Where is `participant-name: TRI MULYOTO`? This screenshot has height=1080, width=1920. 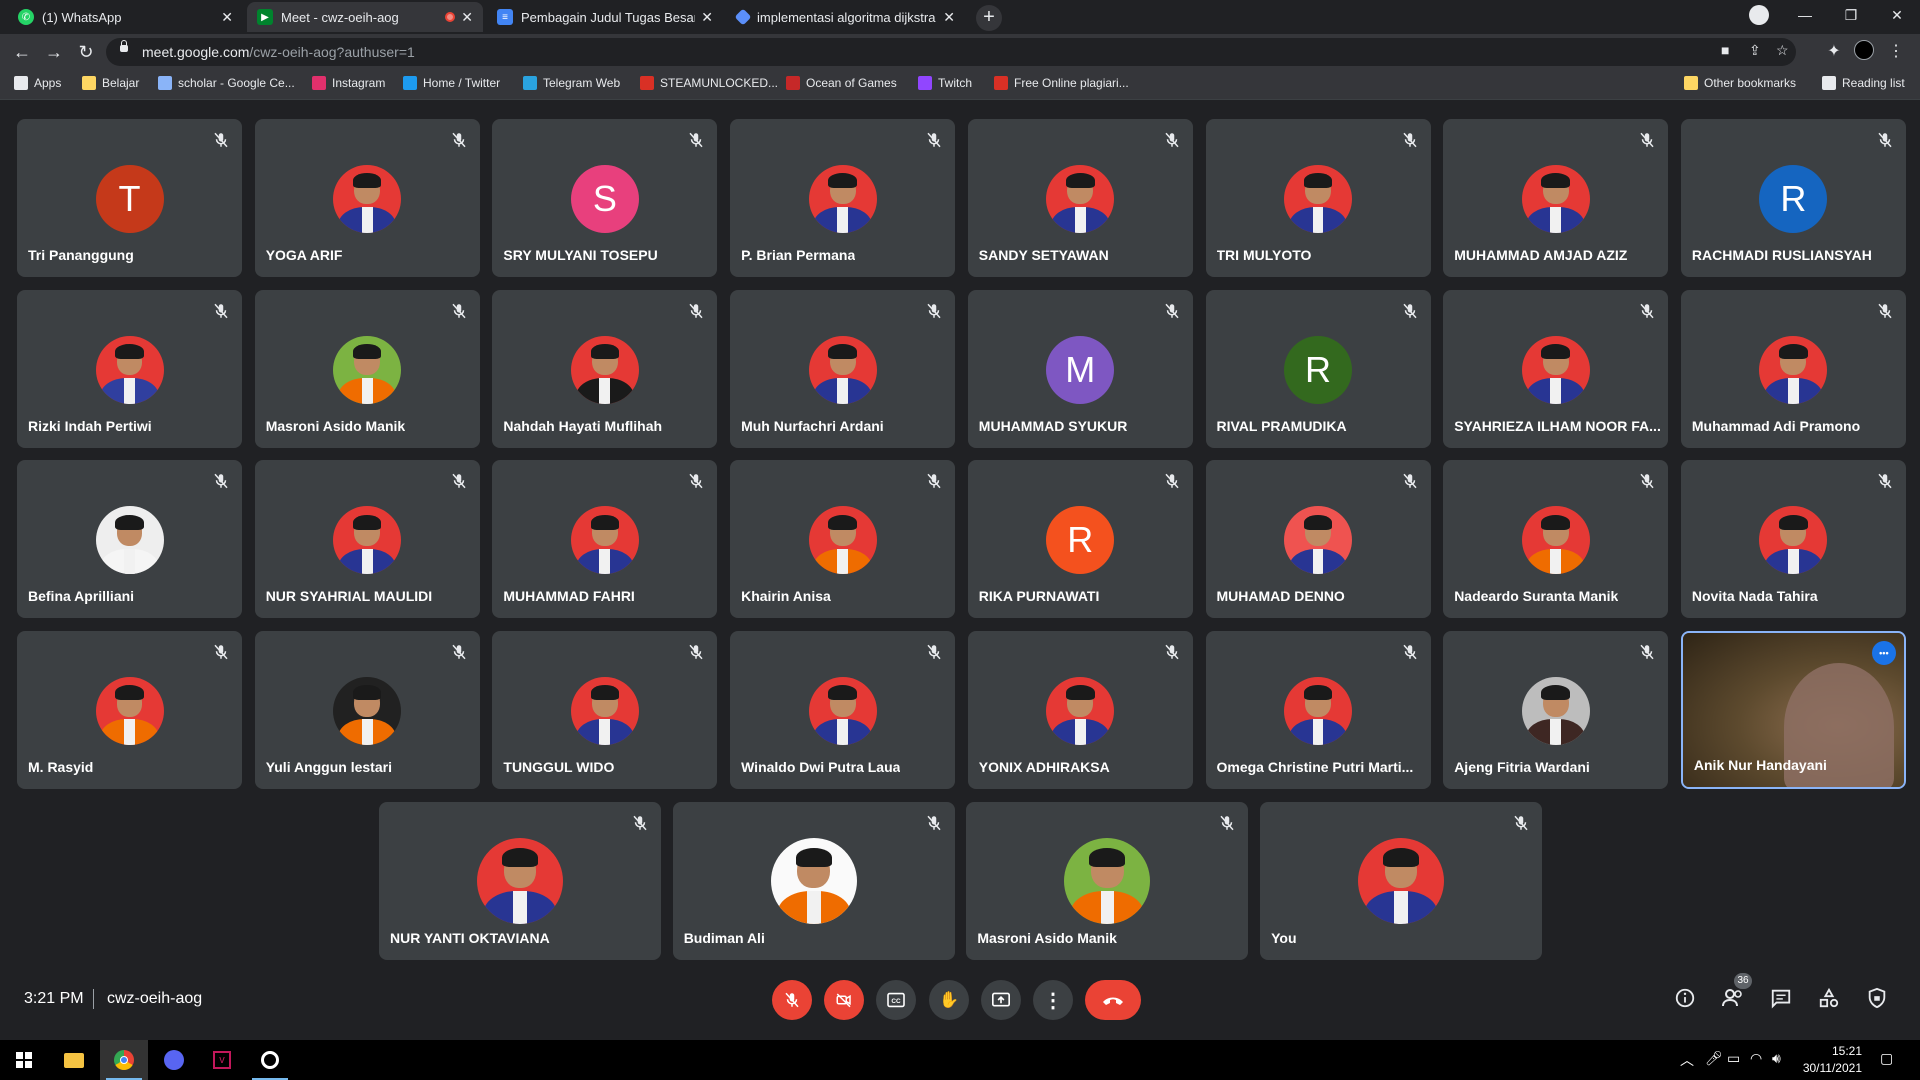
participant-name: TRI MULYOTO is located at coordinates (1264, 255).